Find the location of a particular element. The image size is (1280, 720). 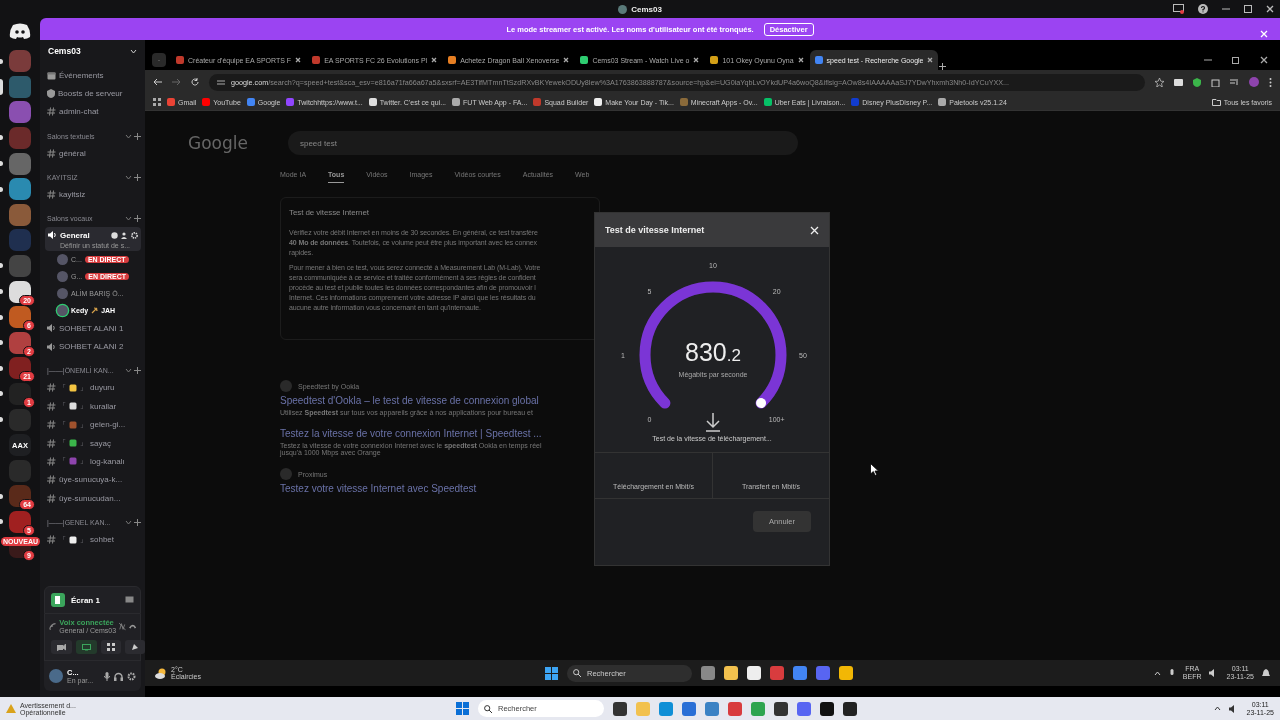

card-title: Test de vitesse Internet is located at coordinates (329, 212).